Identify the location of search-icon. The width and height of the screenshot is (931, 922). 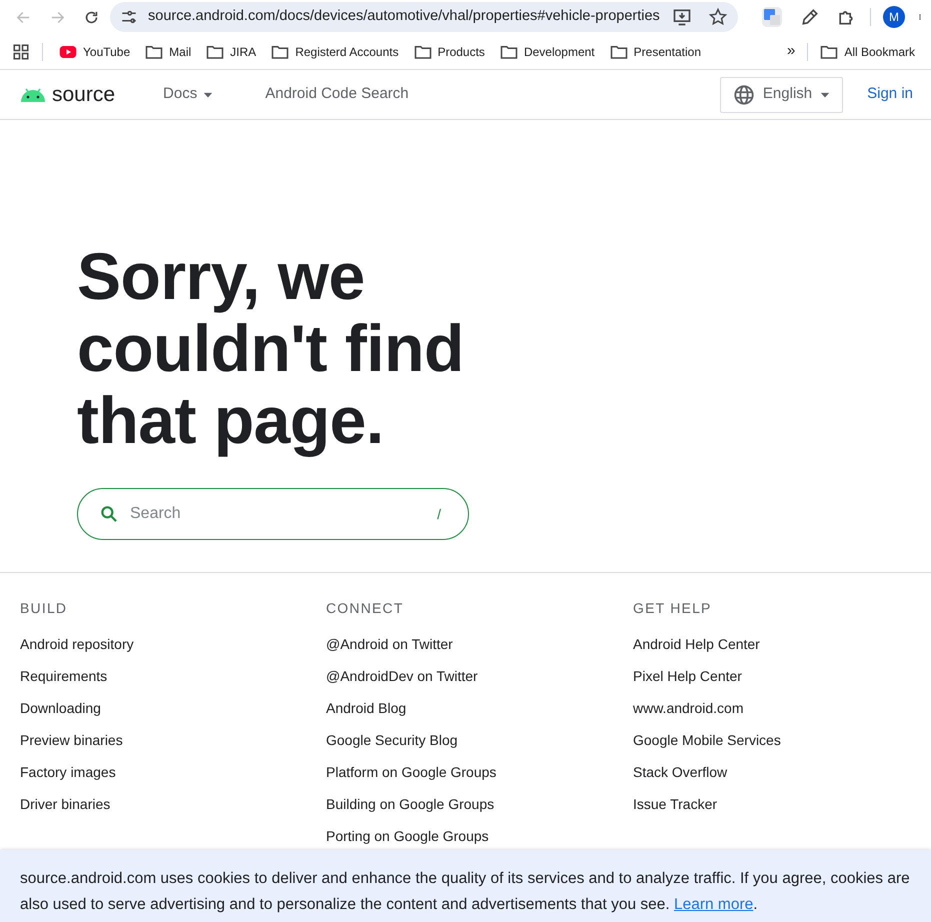
(109, 514).